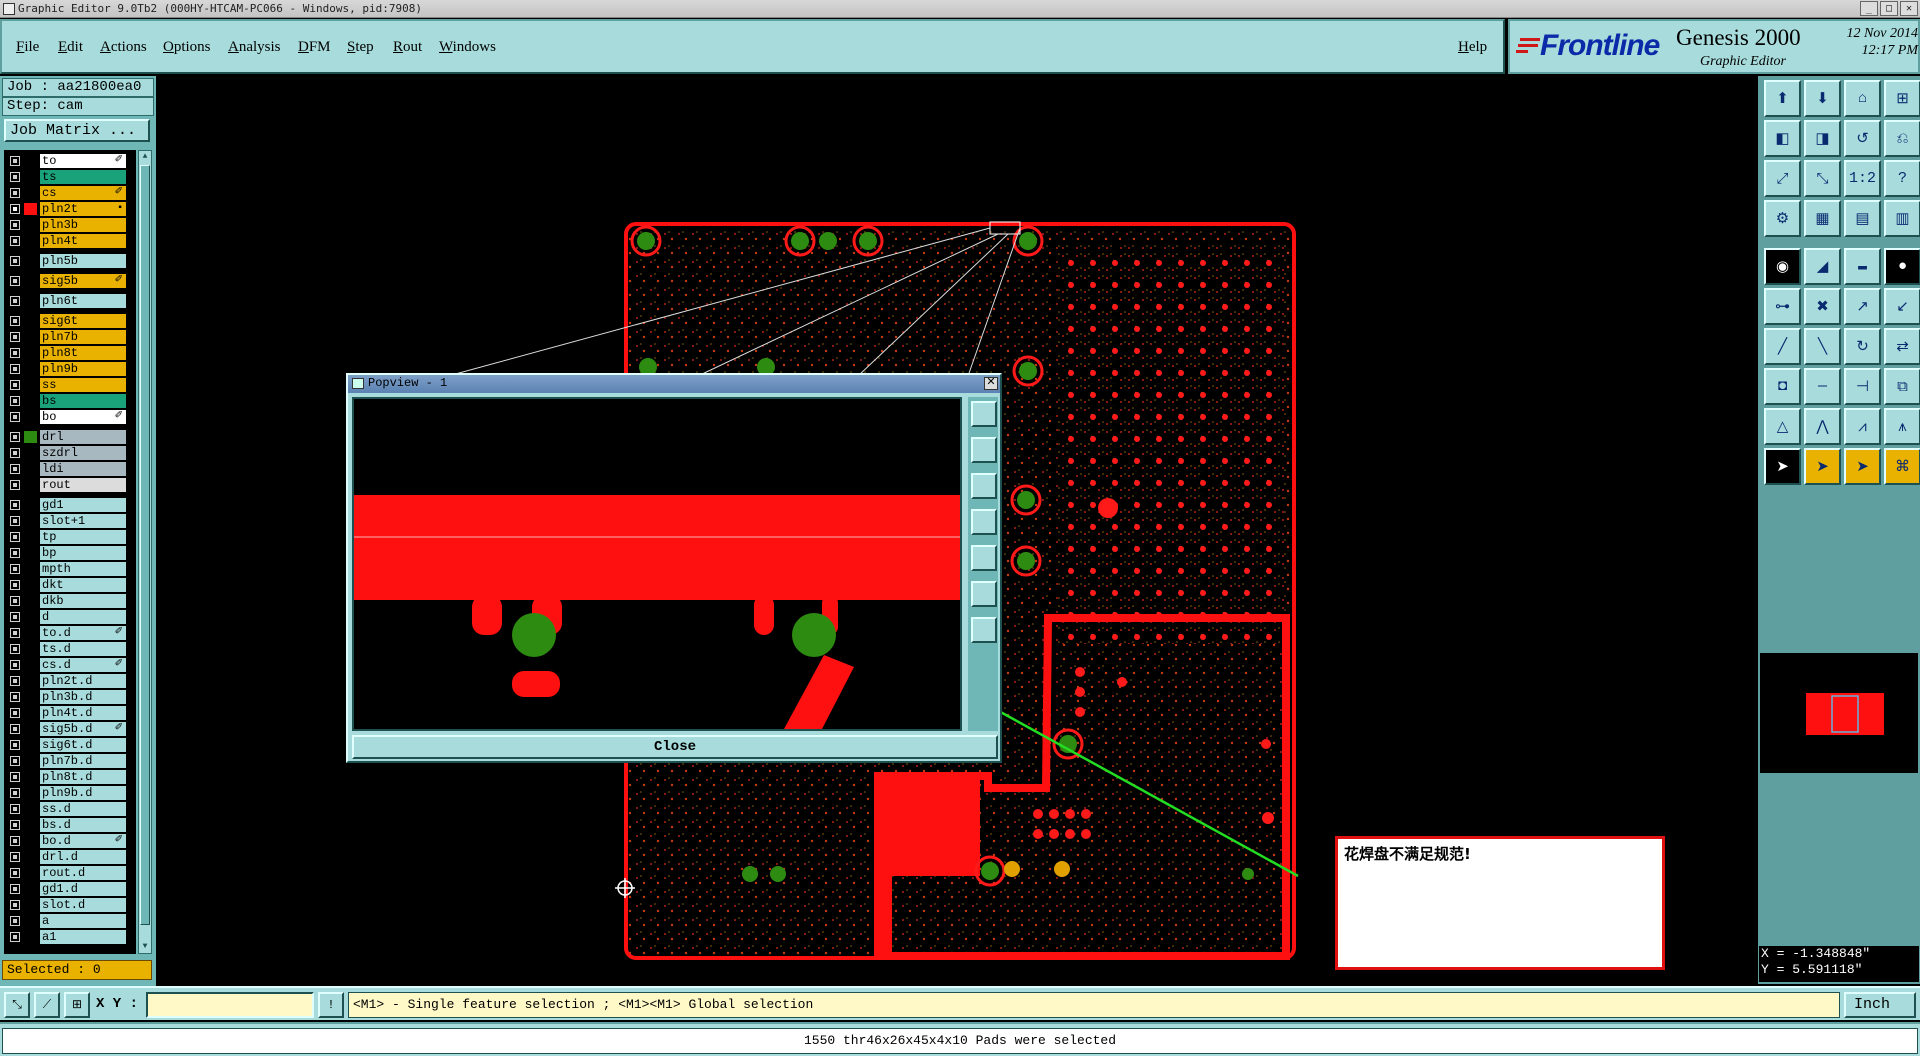 The width and height of the screenshot is (1920, 1056). Describe the element at coordinates (47, 1005) in the screenshot. I see `measure-mode-icon: ⟋` at that location.